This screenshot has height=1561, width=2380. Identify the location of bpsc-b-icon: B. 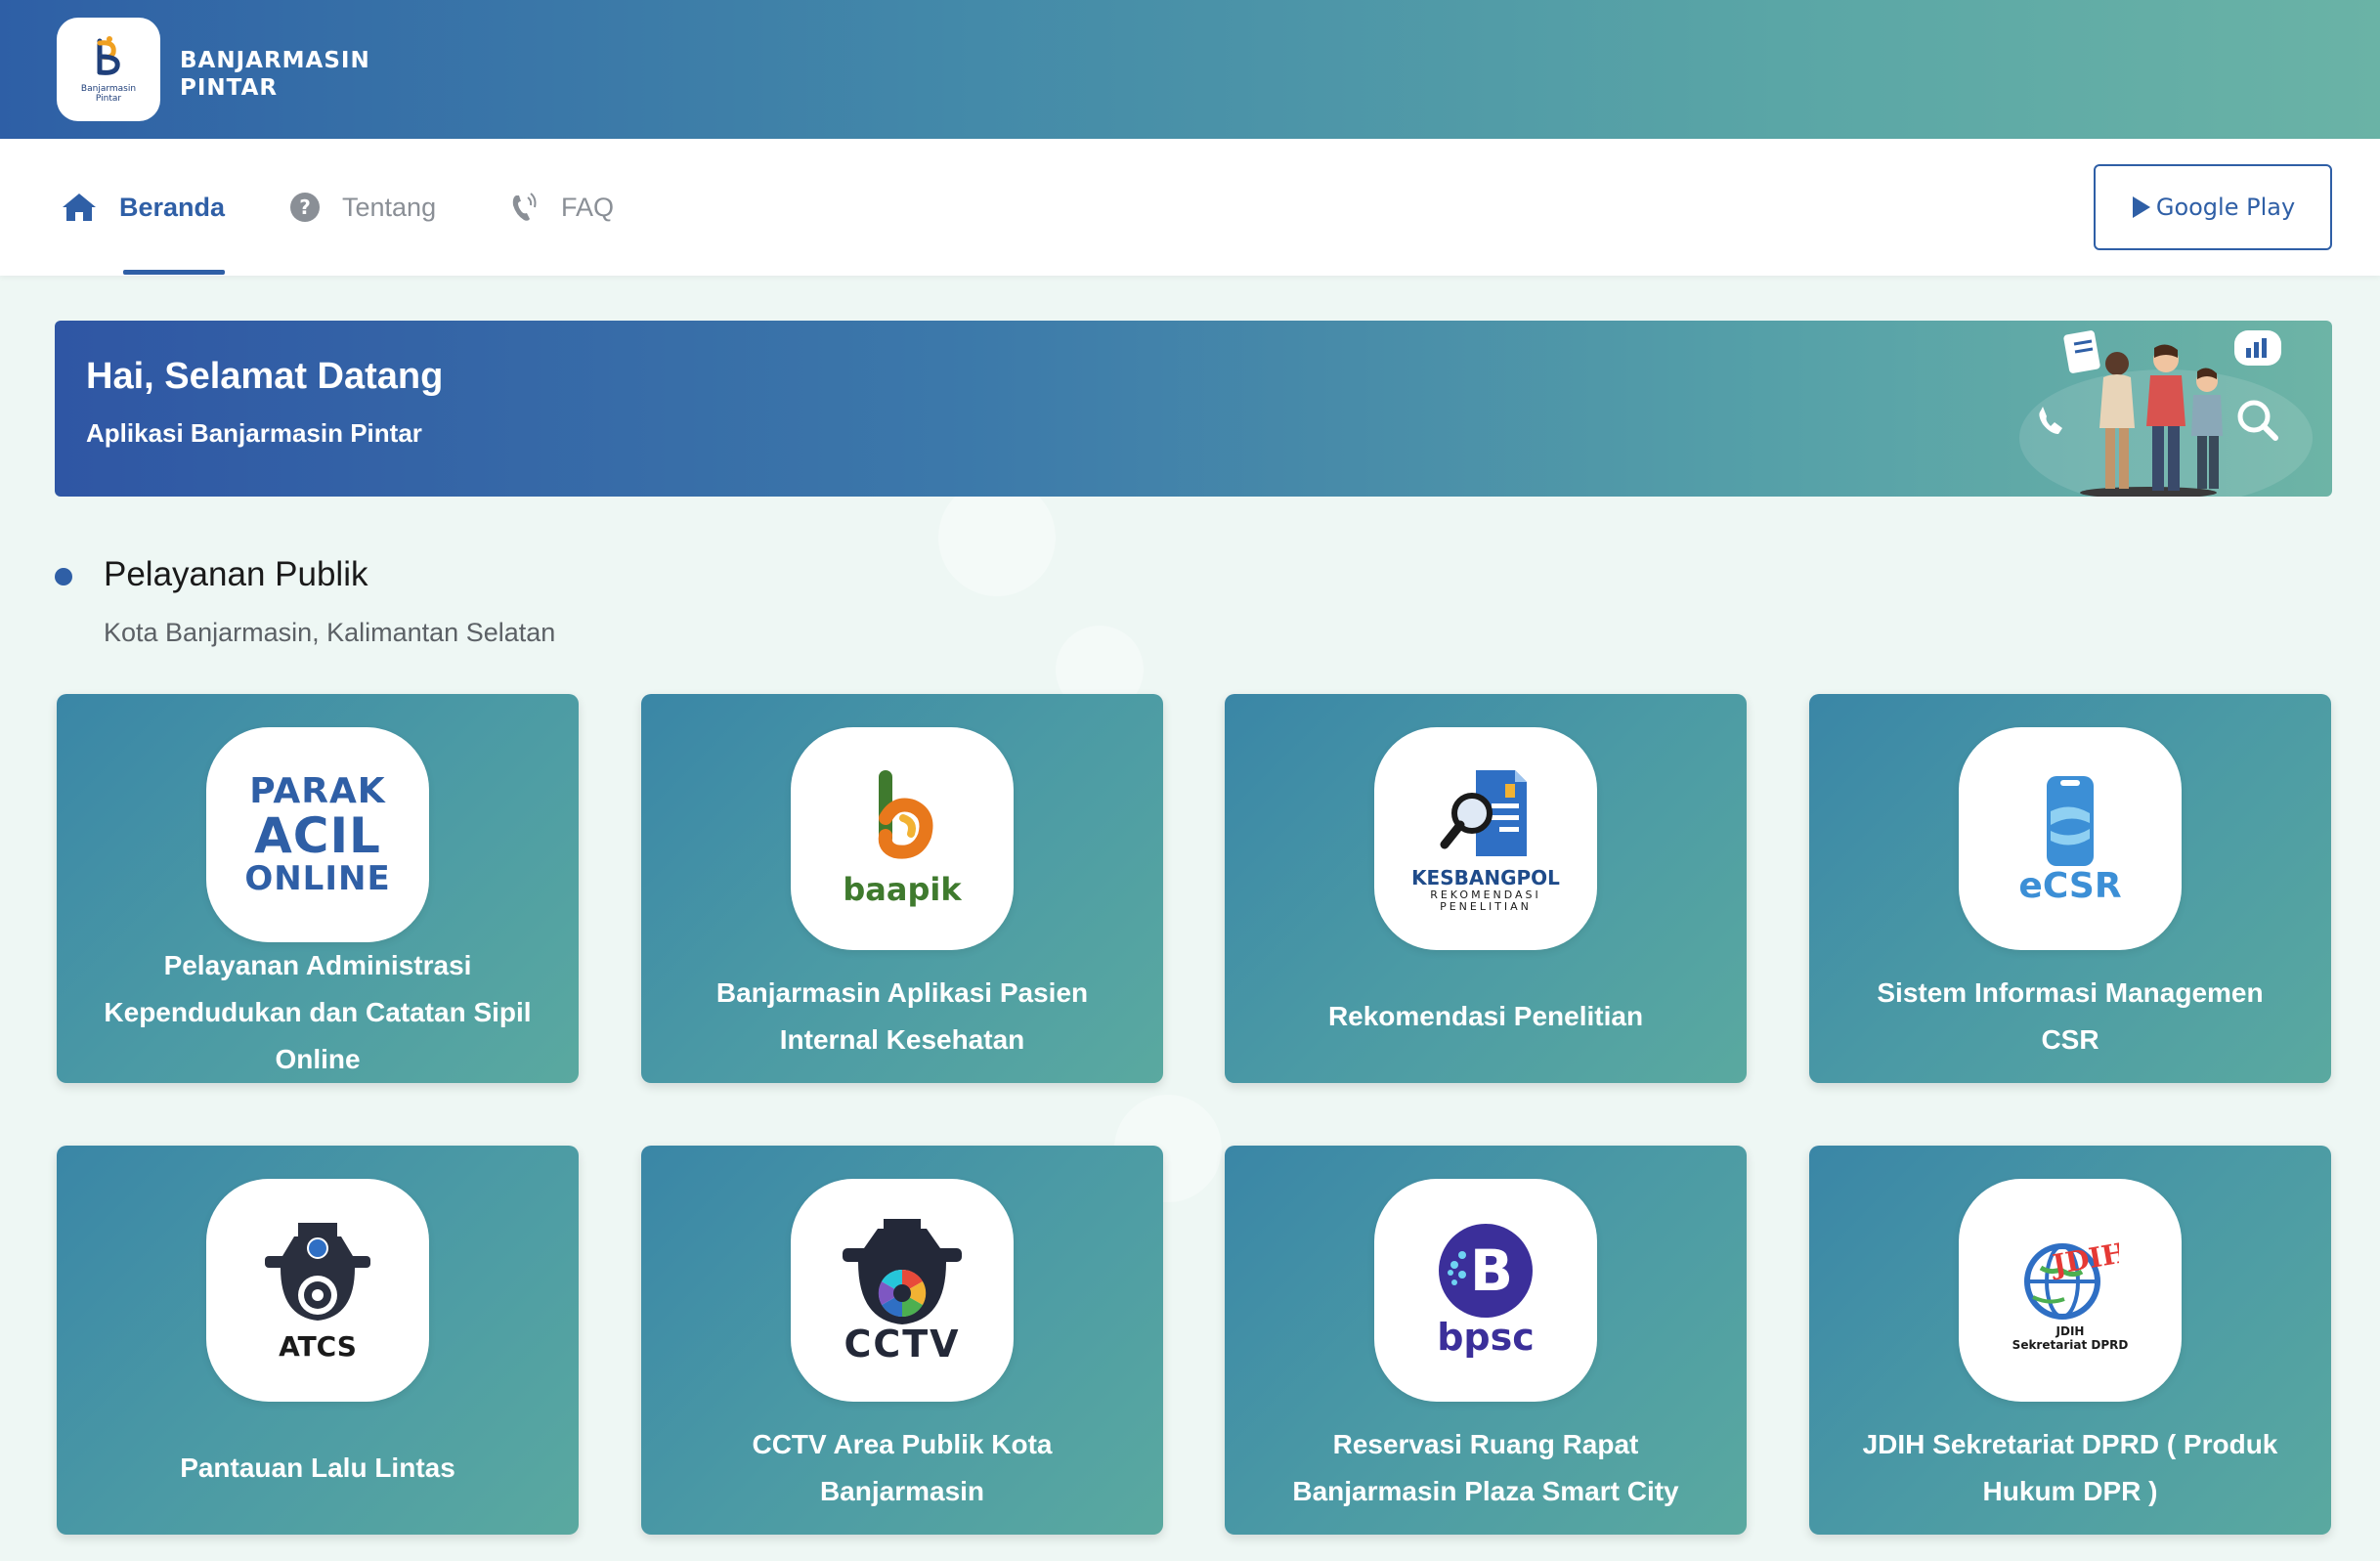
(1486, 1271).